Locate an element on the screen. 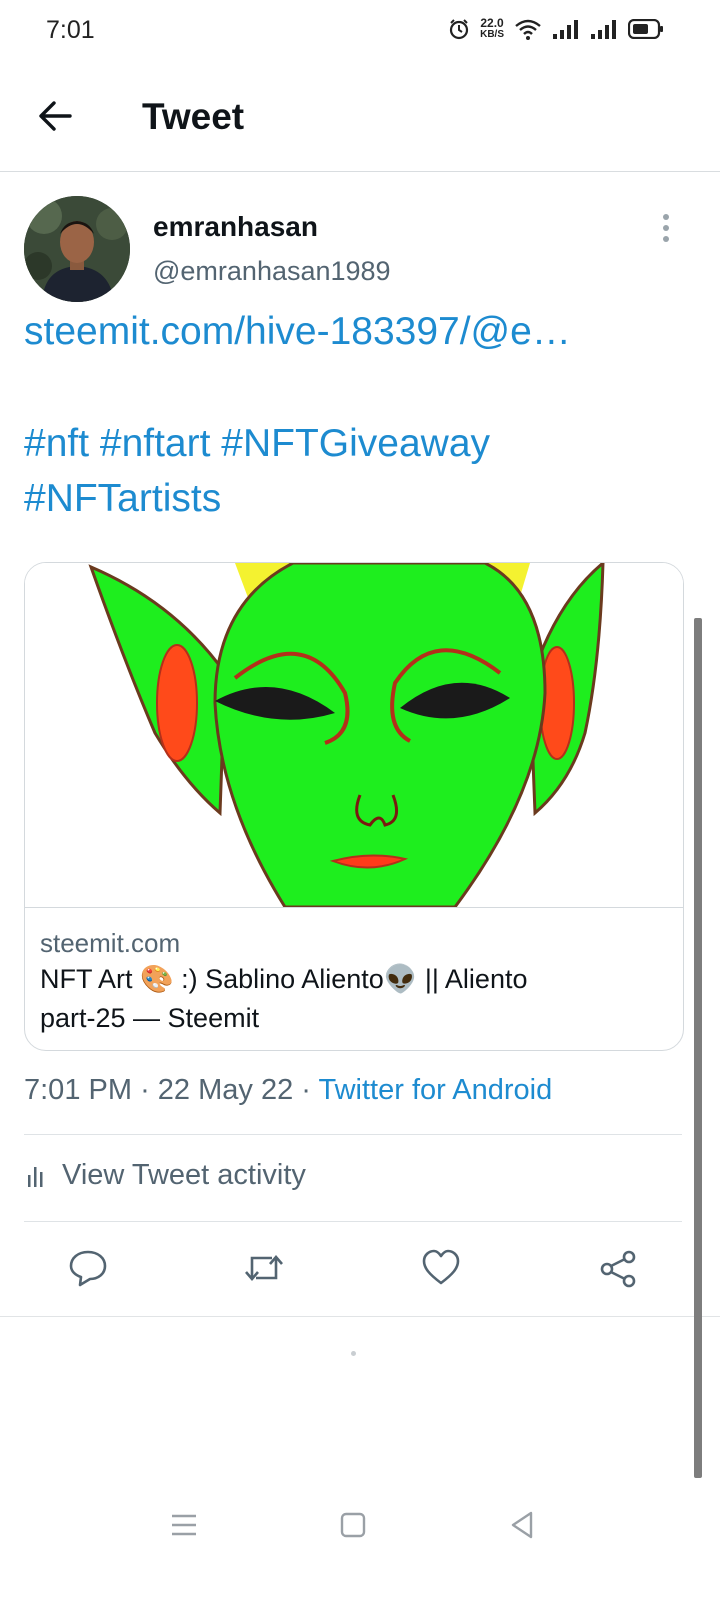 The height and width of the screenshot is (1600, 720). network-speed: 22.0 KB/S is located at coordinates (492, 28).